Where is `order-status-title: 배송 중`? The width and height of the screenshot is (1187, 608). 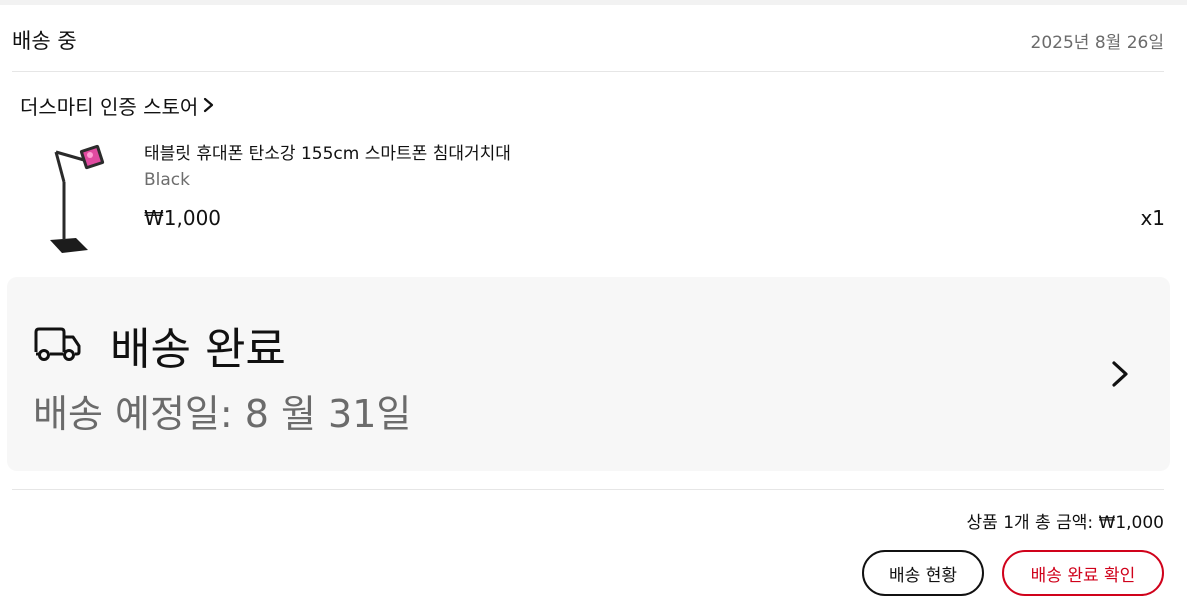 order-status-title: 배송 중 is located at coordinates (44, 41).